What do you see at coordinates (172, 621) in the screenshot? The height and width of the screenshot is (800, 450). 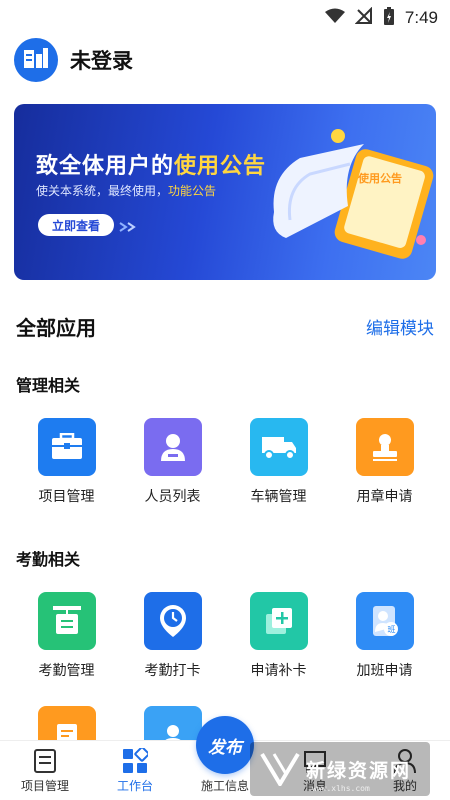 I see `clock-pin-icon` at bounding box center [172, 621].